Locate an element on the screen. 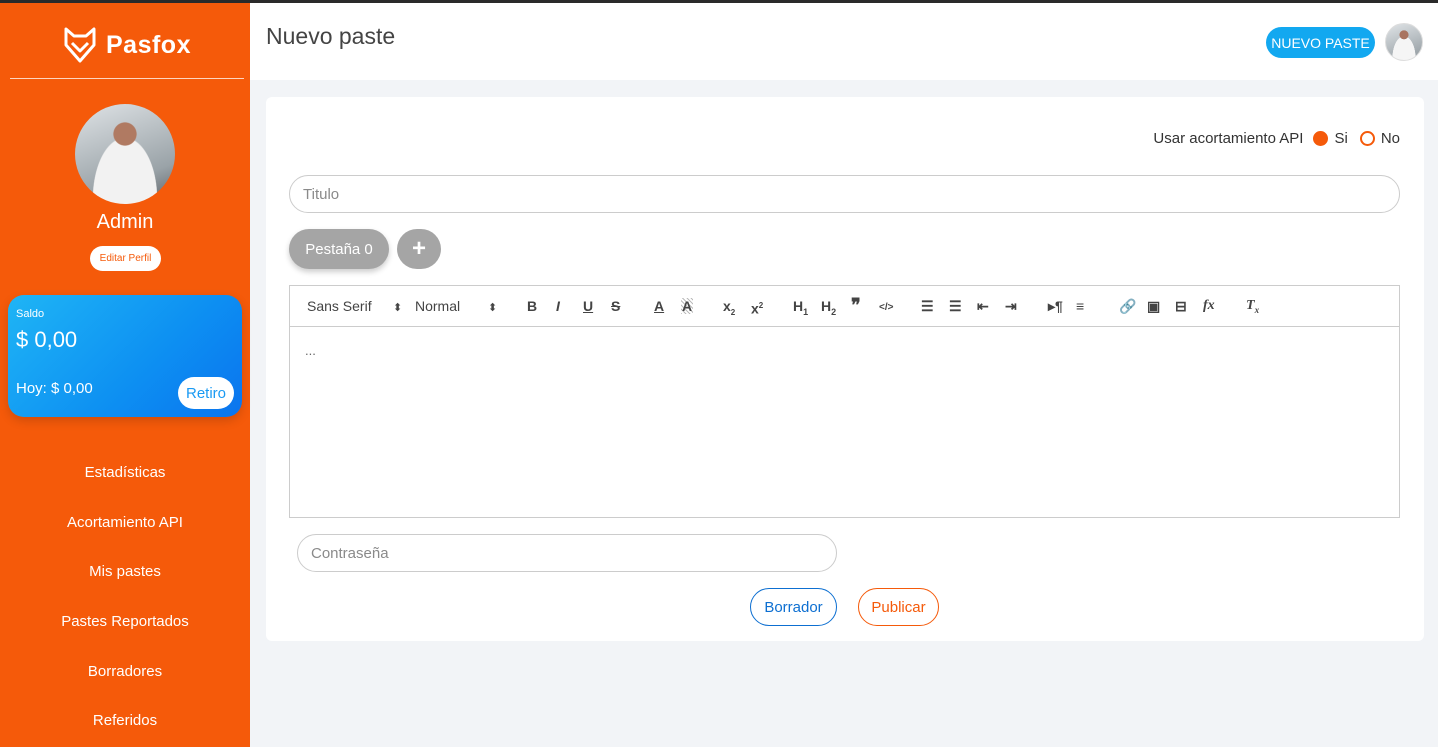 The image size is (1438, 747). bold-icon: B is located at coordinates (532, 306).